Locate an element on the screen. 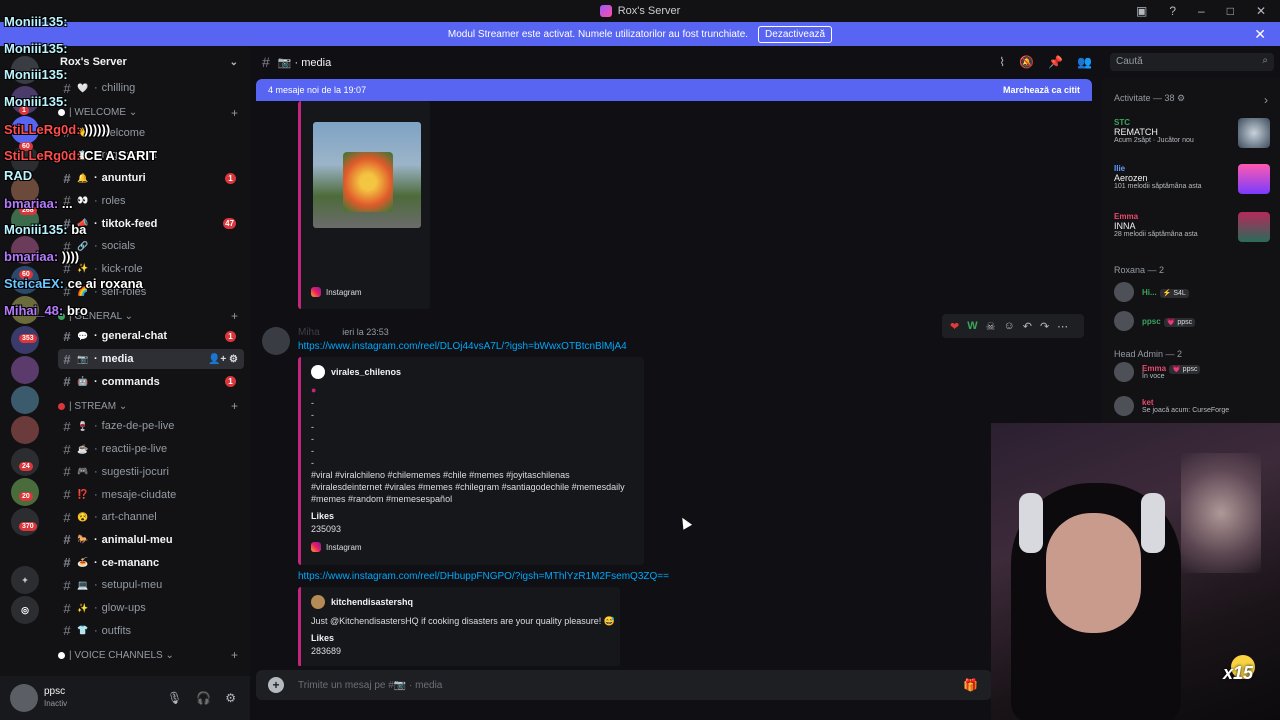 This screenshot has height=720, width=1280. activity-card: Emma INNA 28 melodii săptămâna asta is located at coordinates (1194, 227).